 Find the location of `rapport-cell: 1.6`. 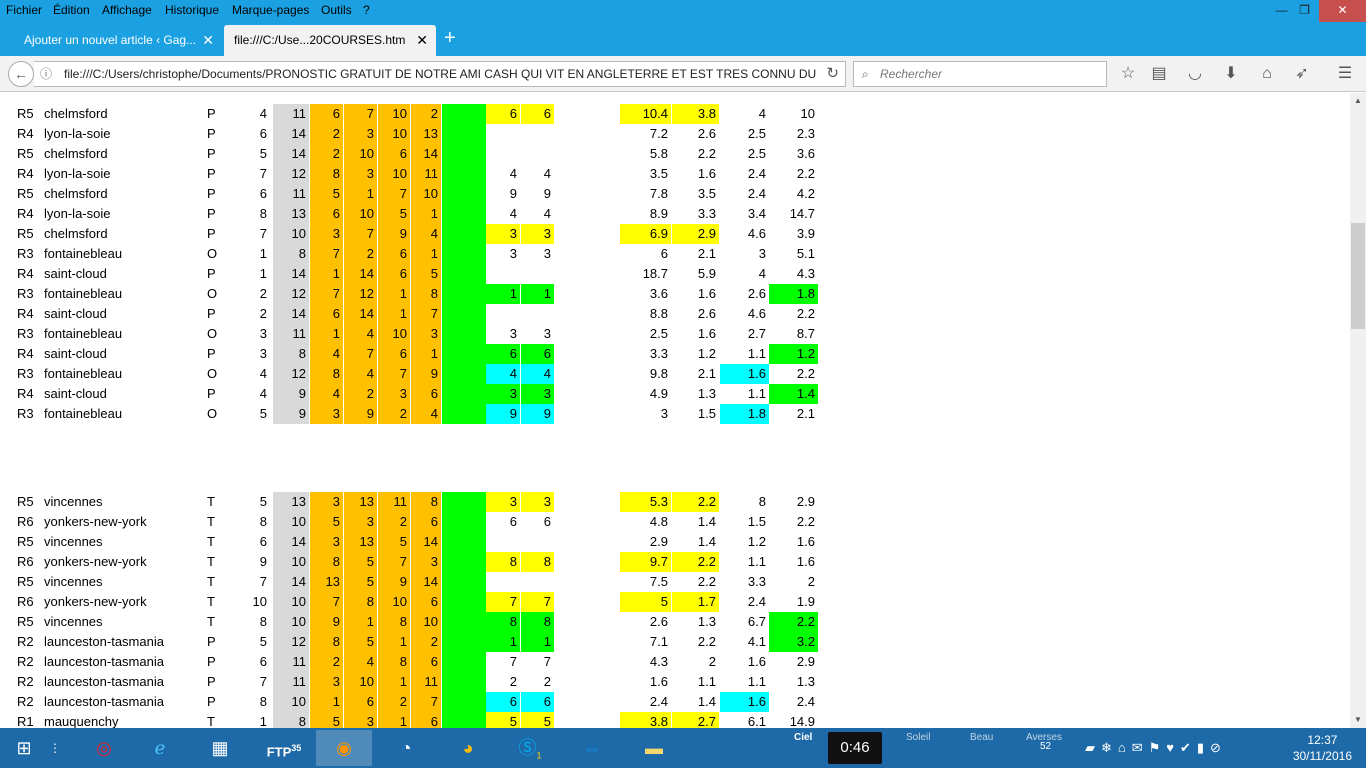

rapport-cell: 1.6 is located at coordinates (706, 173).